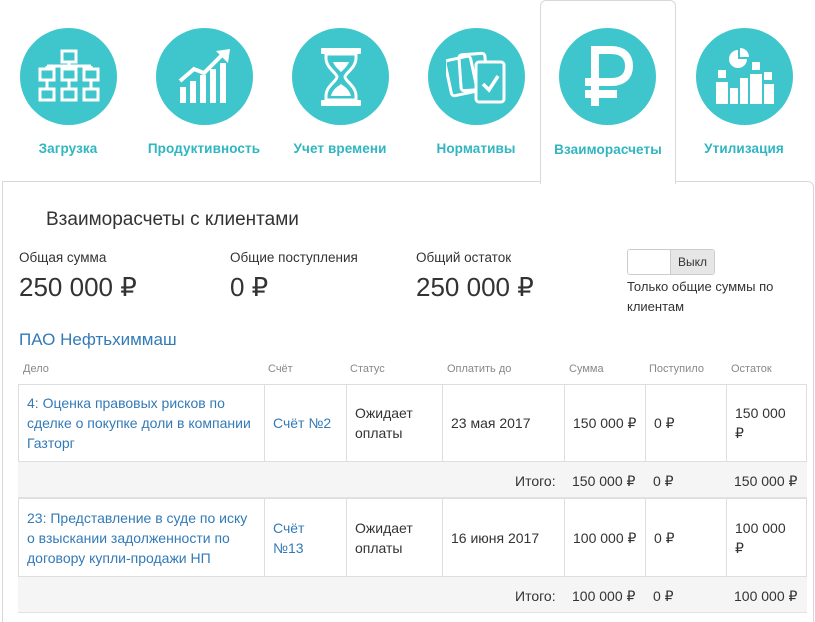 The height and width of the screenshot is (622, 815). What do you see at coordinates (340, 76) in the screenshot?
I see `hourglass-icon` at bounding box center [340, 76].